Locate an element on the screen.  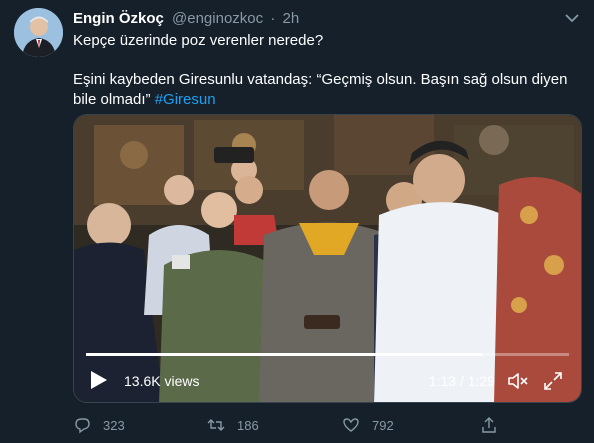
fullscreen-icon is located at coordinates (553, 381).